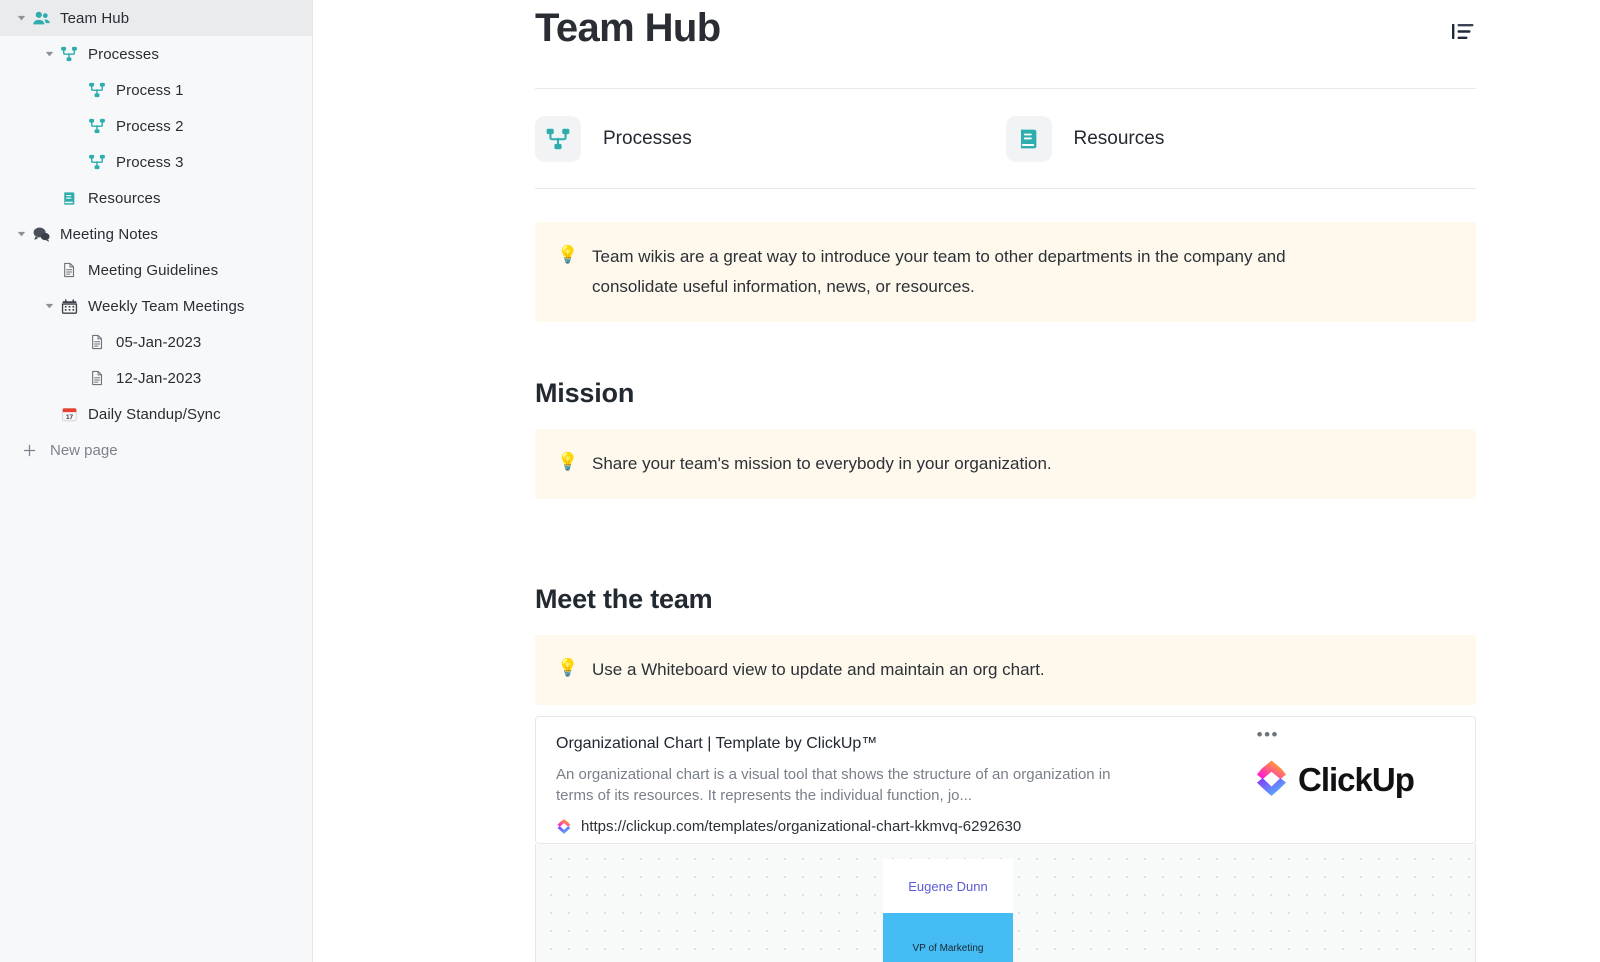  What do you see at coordinates (156, 450) in the screenshot?
I see `new-page-button: New page` at bounding box center [156, 450].